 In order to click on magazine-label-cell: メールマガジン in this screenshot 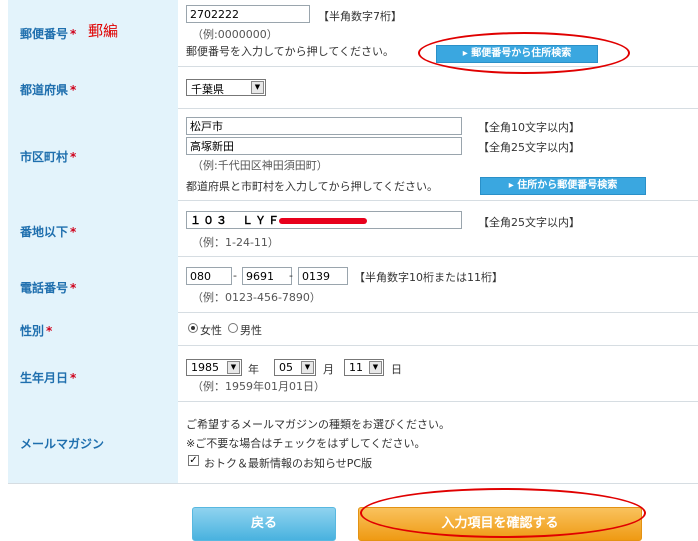, I will do `click(93, 442)`.